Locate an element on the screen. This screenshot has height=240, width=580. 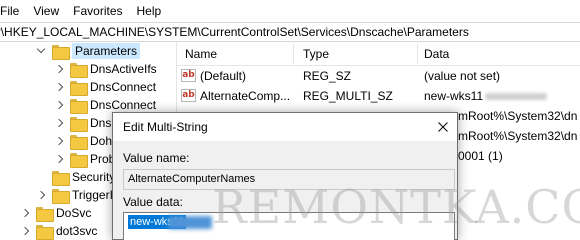
menu-help: Help is located at coordinates (149, 11).